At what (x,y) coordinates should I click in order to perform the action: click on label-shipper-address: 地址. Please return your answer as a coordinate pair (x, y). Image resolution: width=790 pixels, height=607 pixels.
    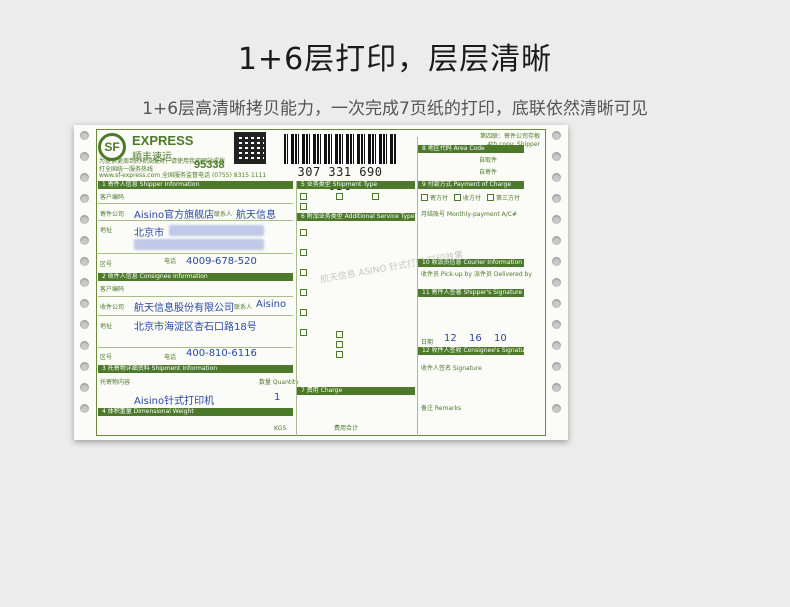
    Looking at the image, I should click on (106, 230).